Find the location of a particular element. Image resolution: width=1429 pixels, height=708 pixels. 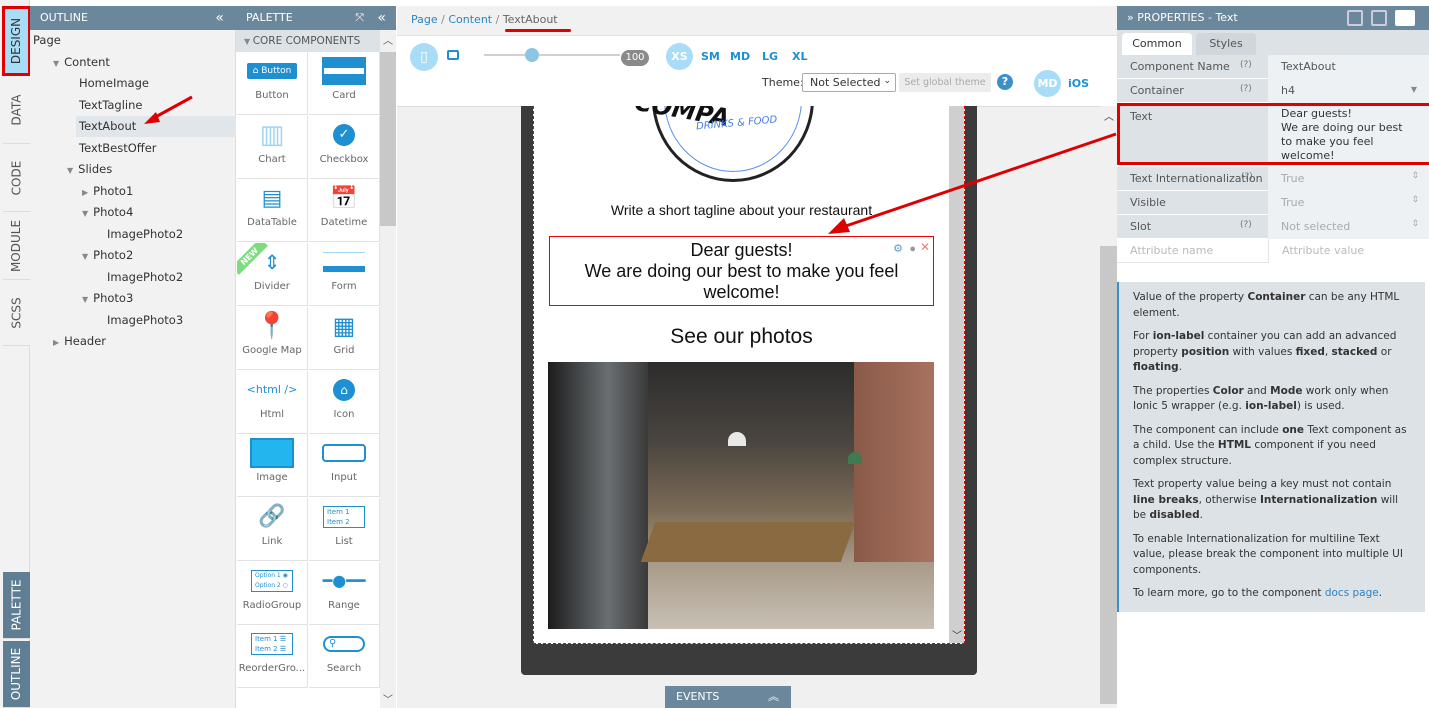

palette-item-html: <html /> Html is located at coordinates (272, 402).